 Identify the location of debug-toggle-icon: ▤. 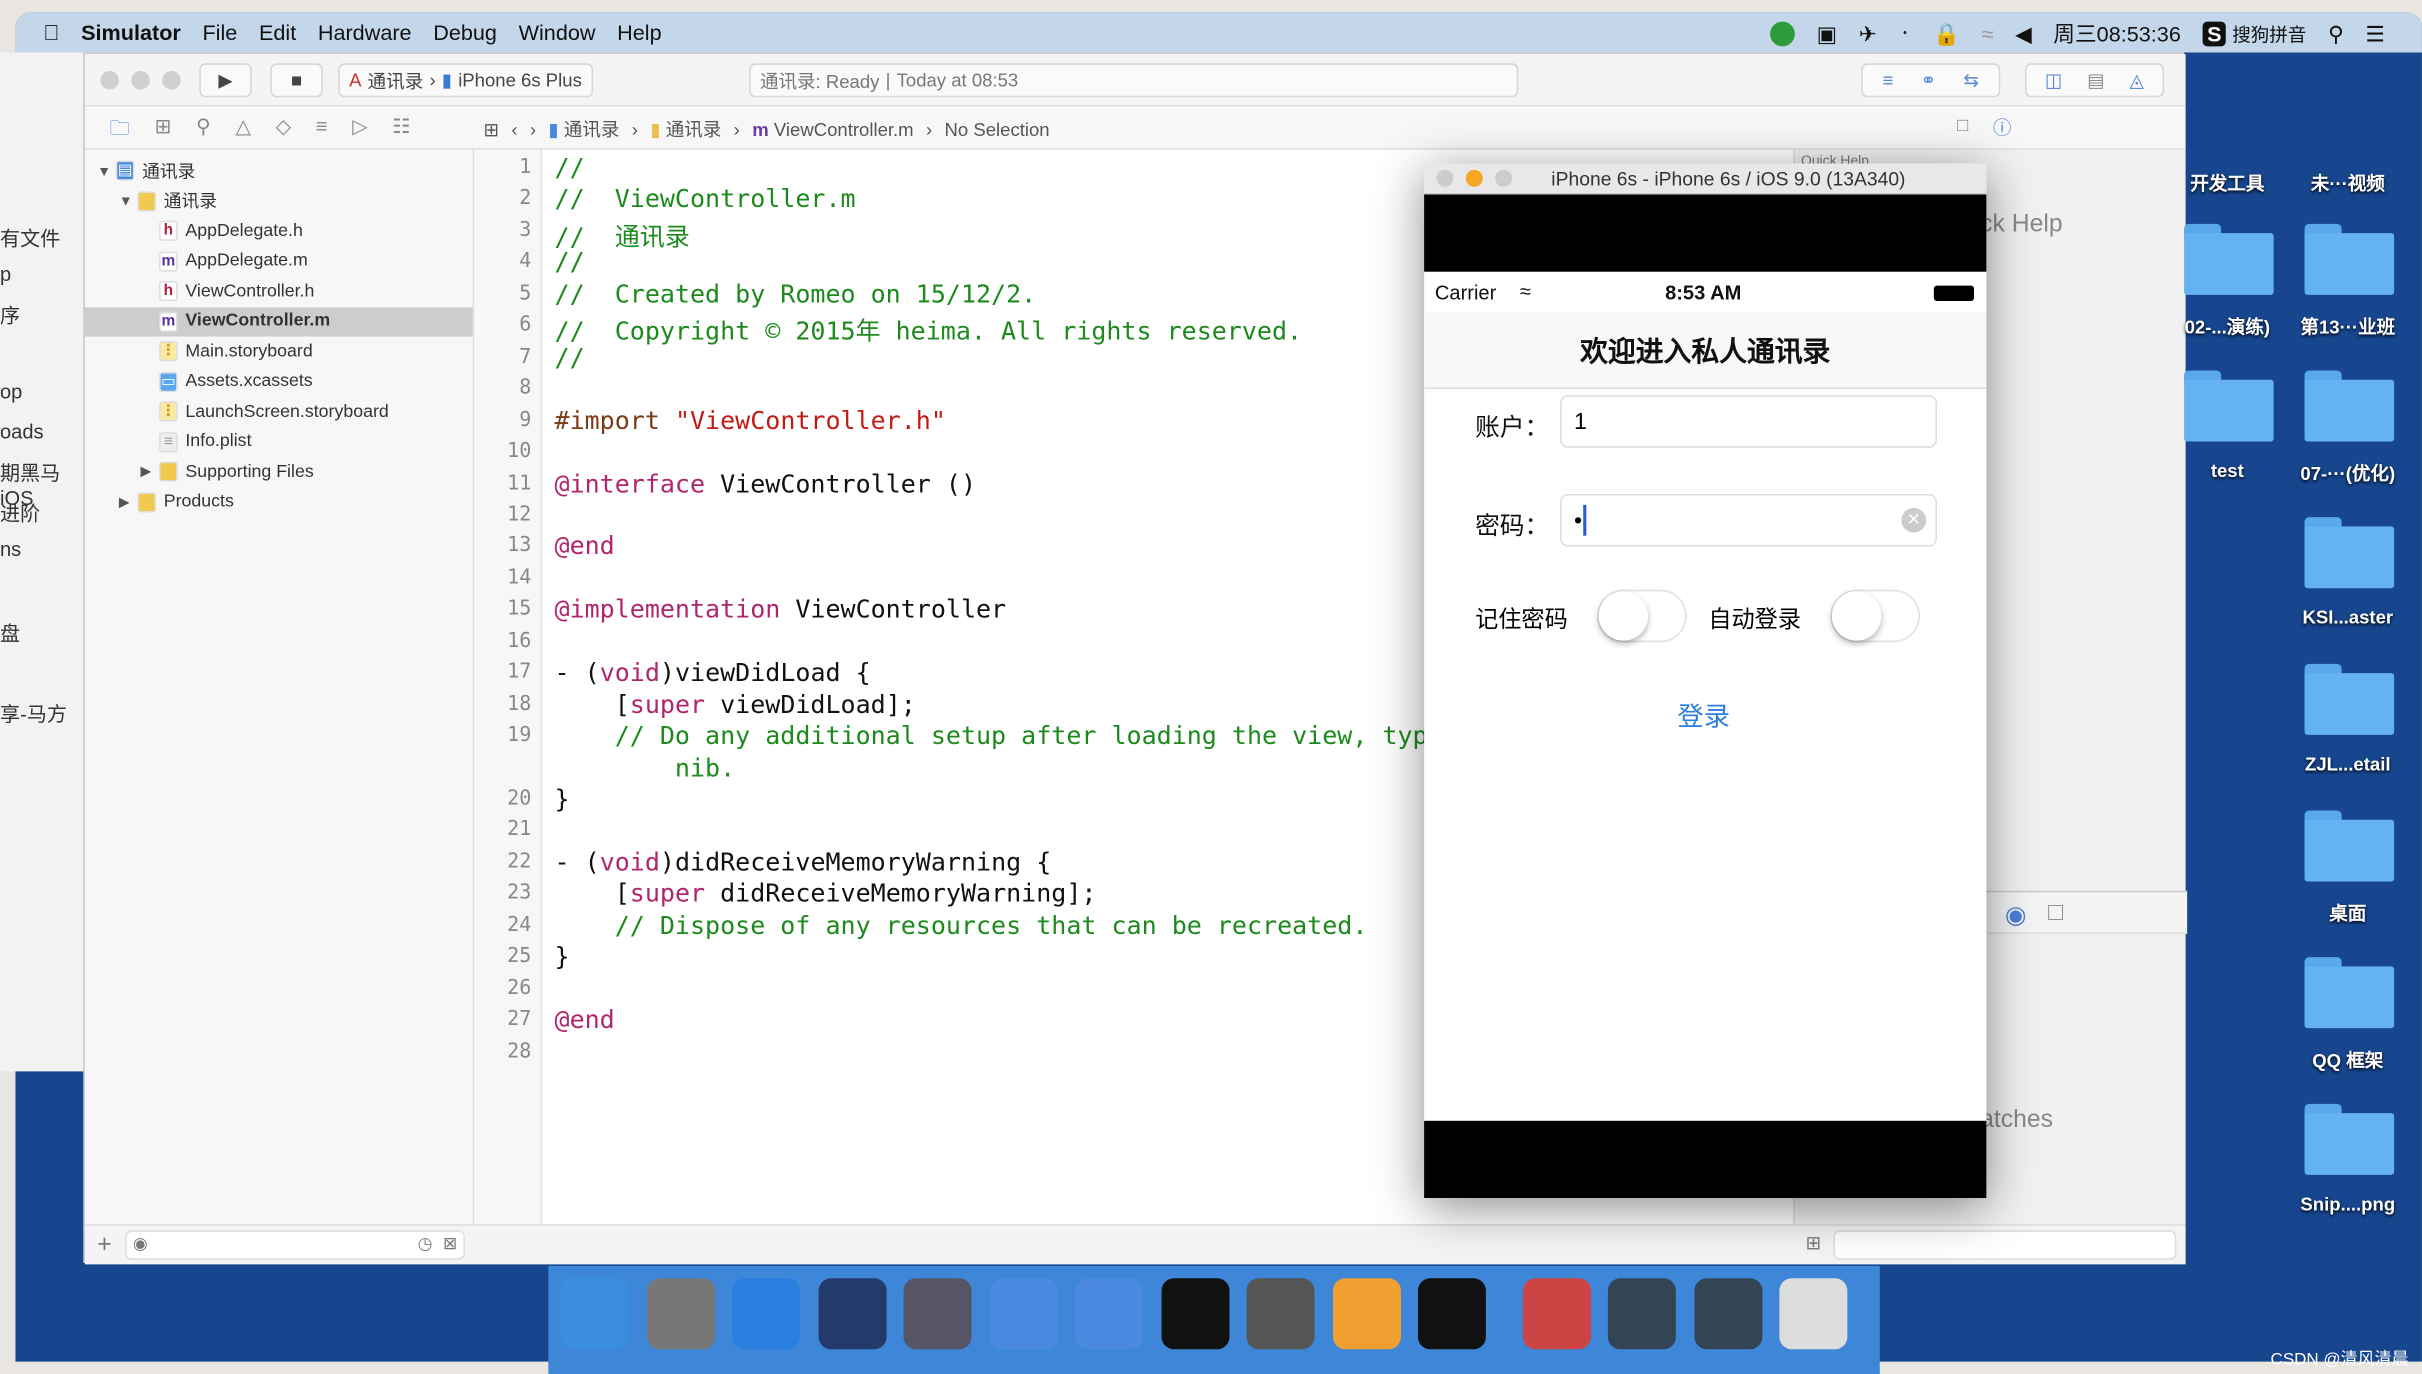
(2096, 80).